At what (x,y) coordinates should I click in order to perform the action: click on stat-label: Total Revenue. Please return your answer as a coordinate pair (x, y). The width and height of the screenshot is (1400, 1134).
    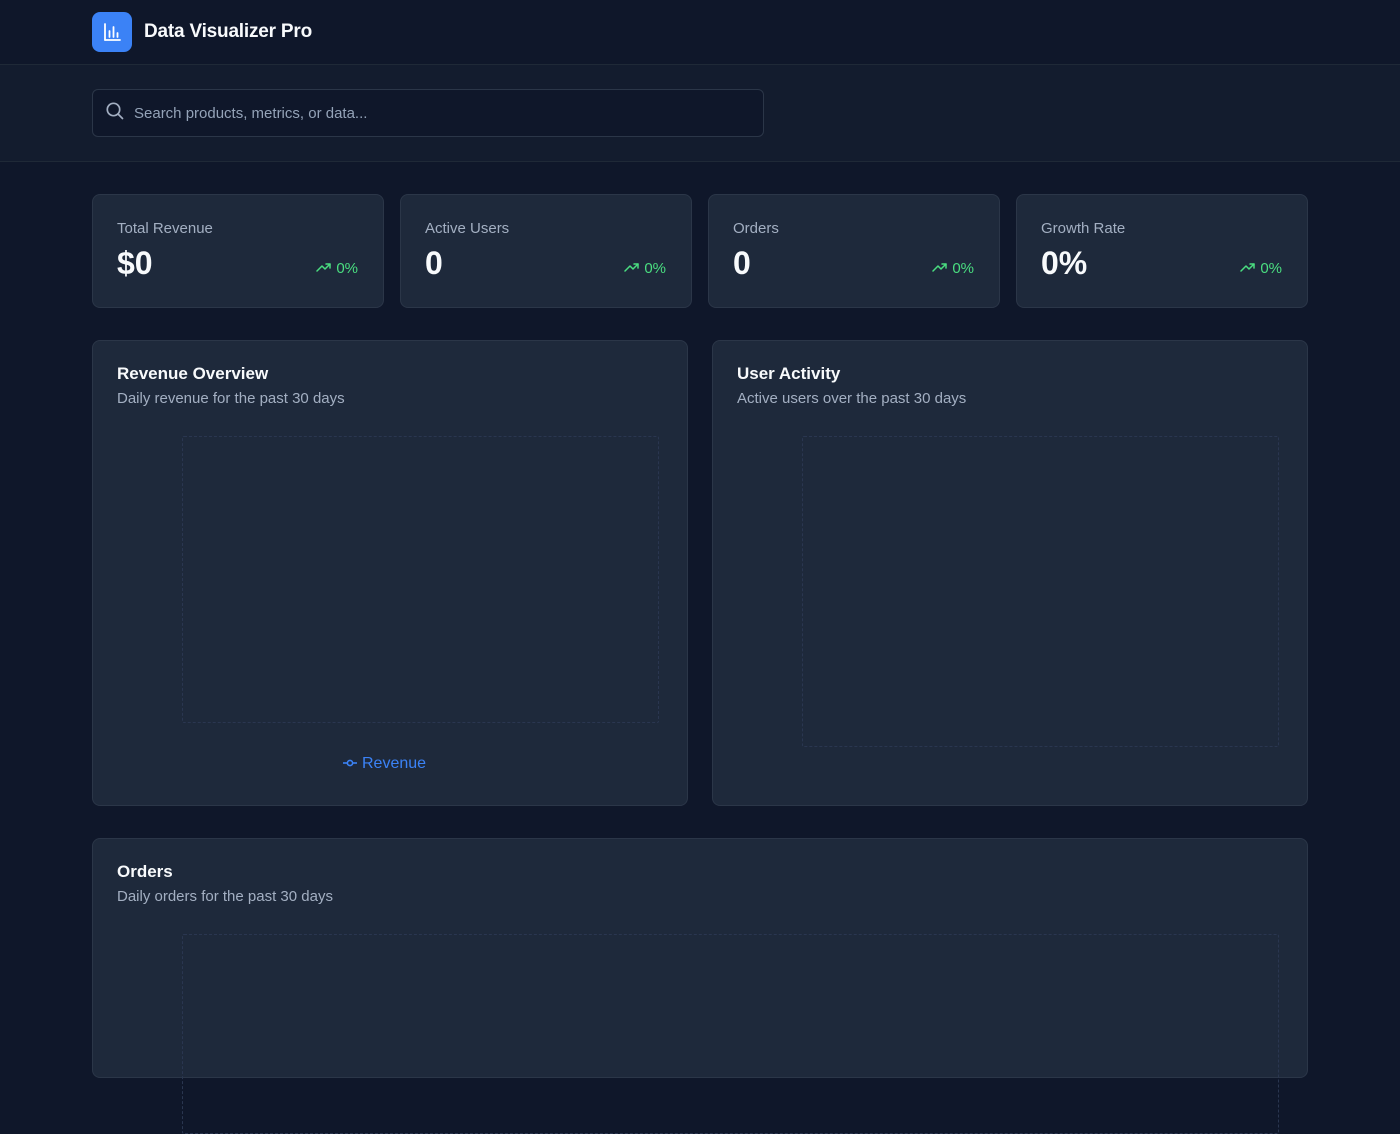
    Looking at the image, I should click on (165, 228).